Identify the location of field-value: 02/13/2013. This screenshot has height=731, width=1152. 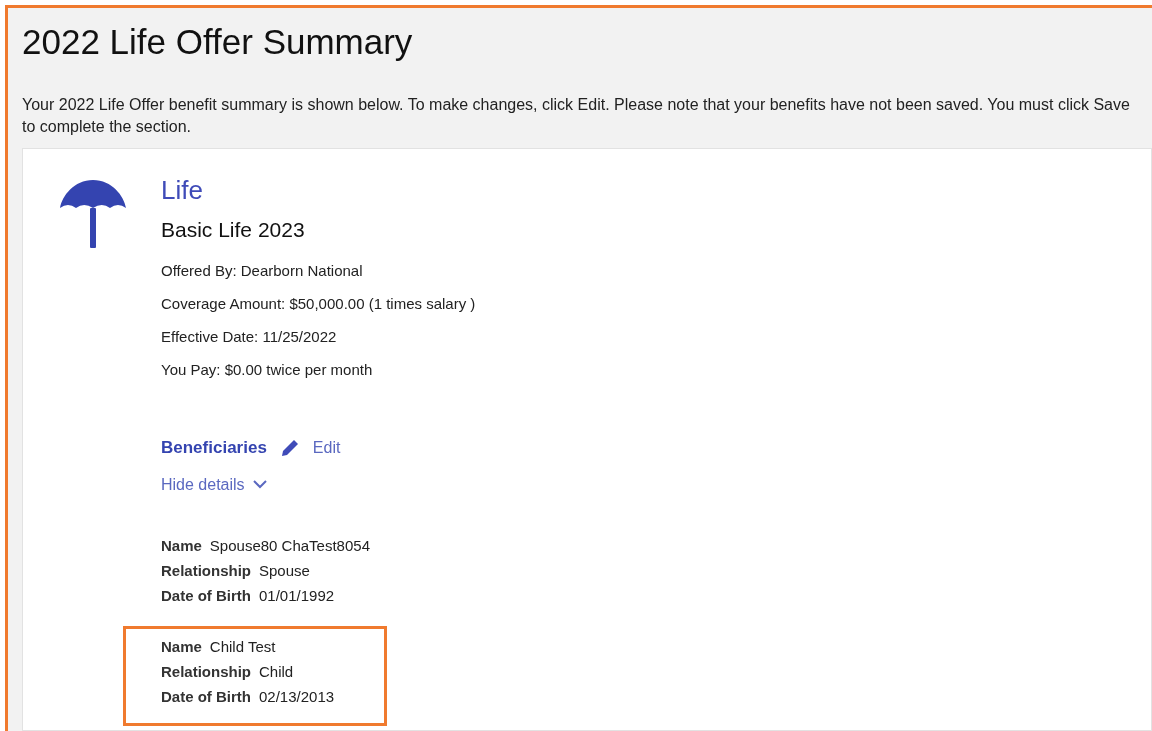
(297, 696).